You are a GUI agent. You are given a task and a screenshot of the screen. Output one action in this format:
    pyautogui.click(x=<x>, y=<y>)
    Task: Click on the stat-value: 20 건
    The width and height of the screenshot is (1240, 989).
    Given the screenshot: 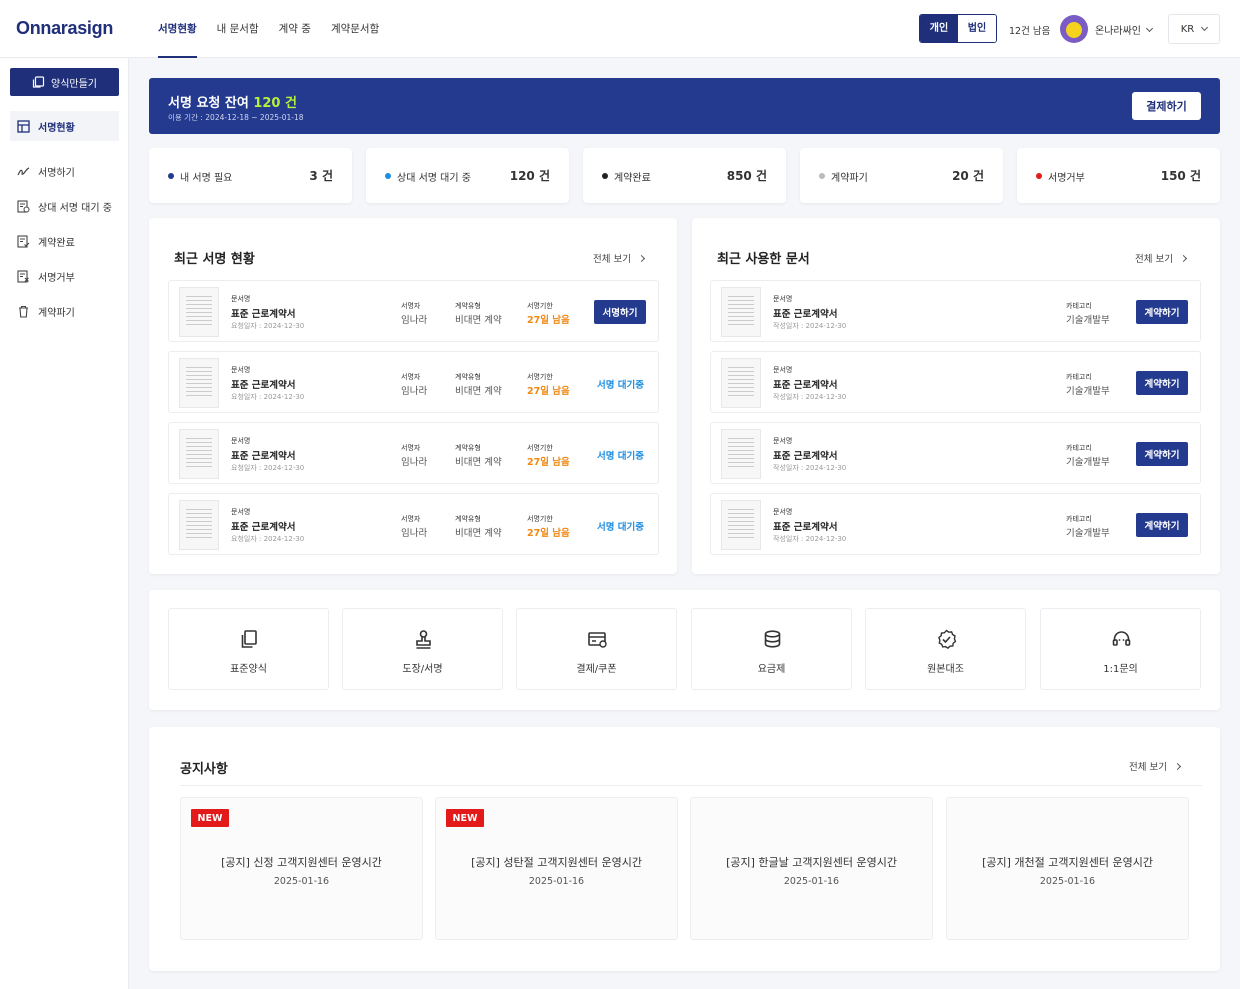 What is the action you would take?
    pyautogui.click(x=968, y=176)
    